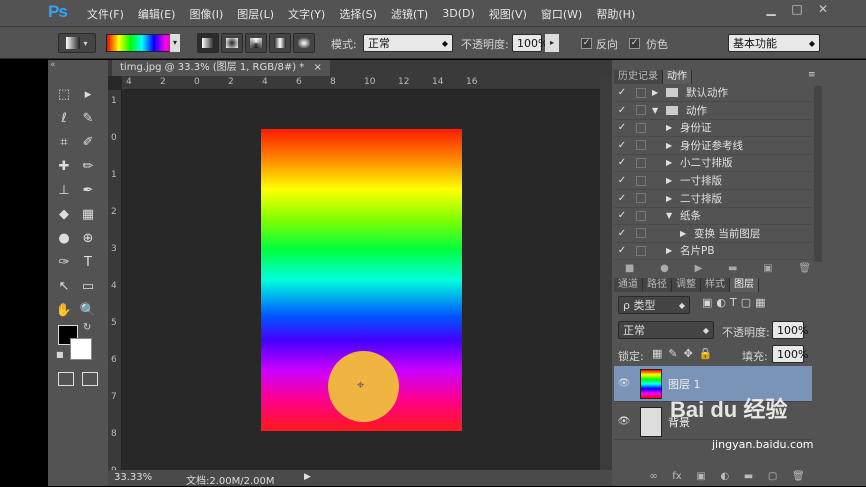 This screenshot has height=487, width=866. I want to click on action-row: ✓ ▶ 身份证, so click(713, 128).